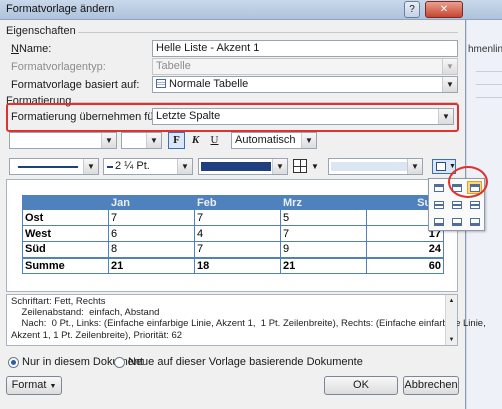 Image resolution: width=502 pixels, height=409 pixels. What do you see at coordinates (305, 48) in the screenshot?
I see `name-field: Helle Liste - Akzent 1` at bounding box center [305, 48].